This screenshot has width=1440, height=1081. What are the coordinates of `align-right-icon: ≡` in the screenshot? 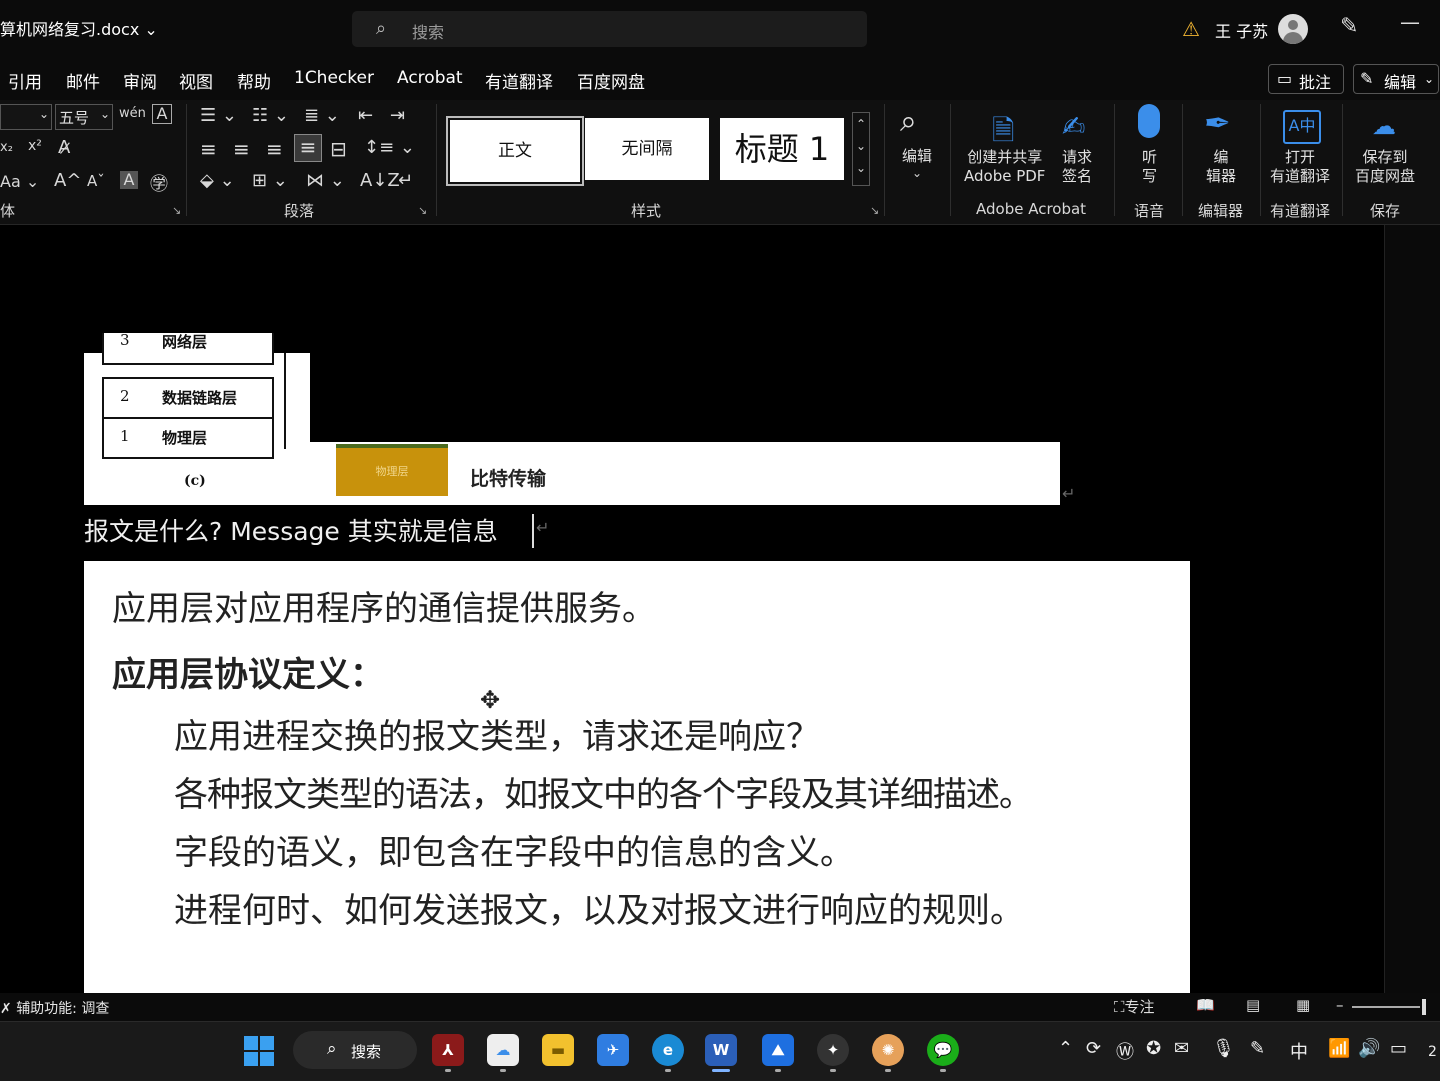 It's located at (274, 149).